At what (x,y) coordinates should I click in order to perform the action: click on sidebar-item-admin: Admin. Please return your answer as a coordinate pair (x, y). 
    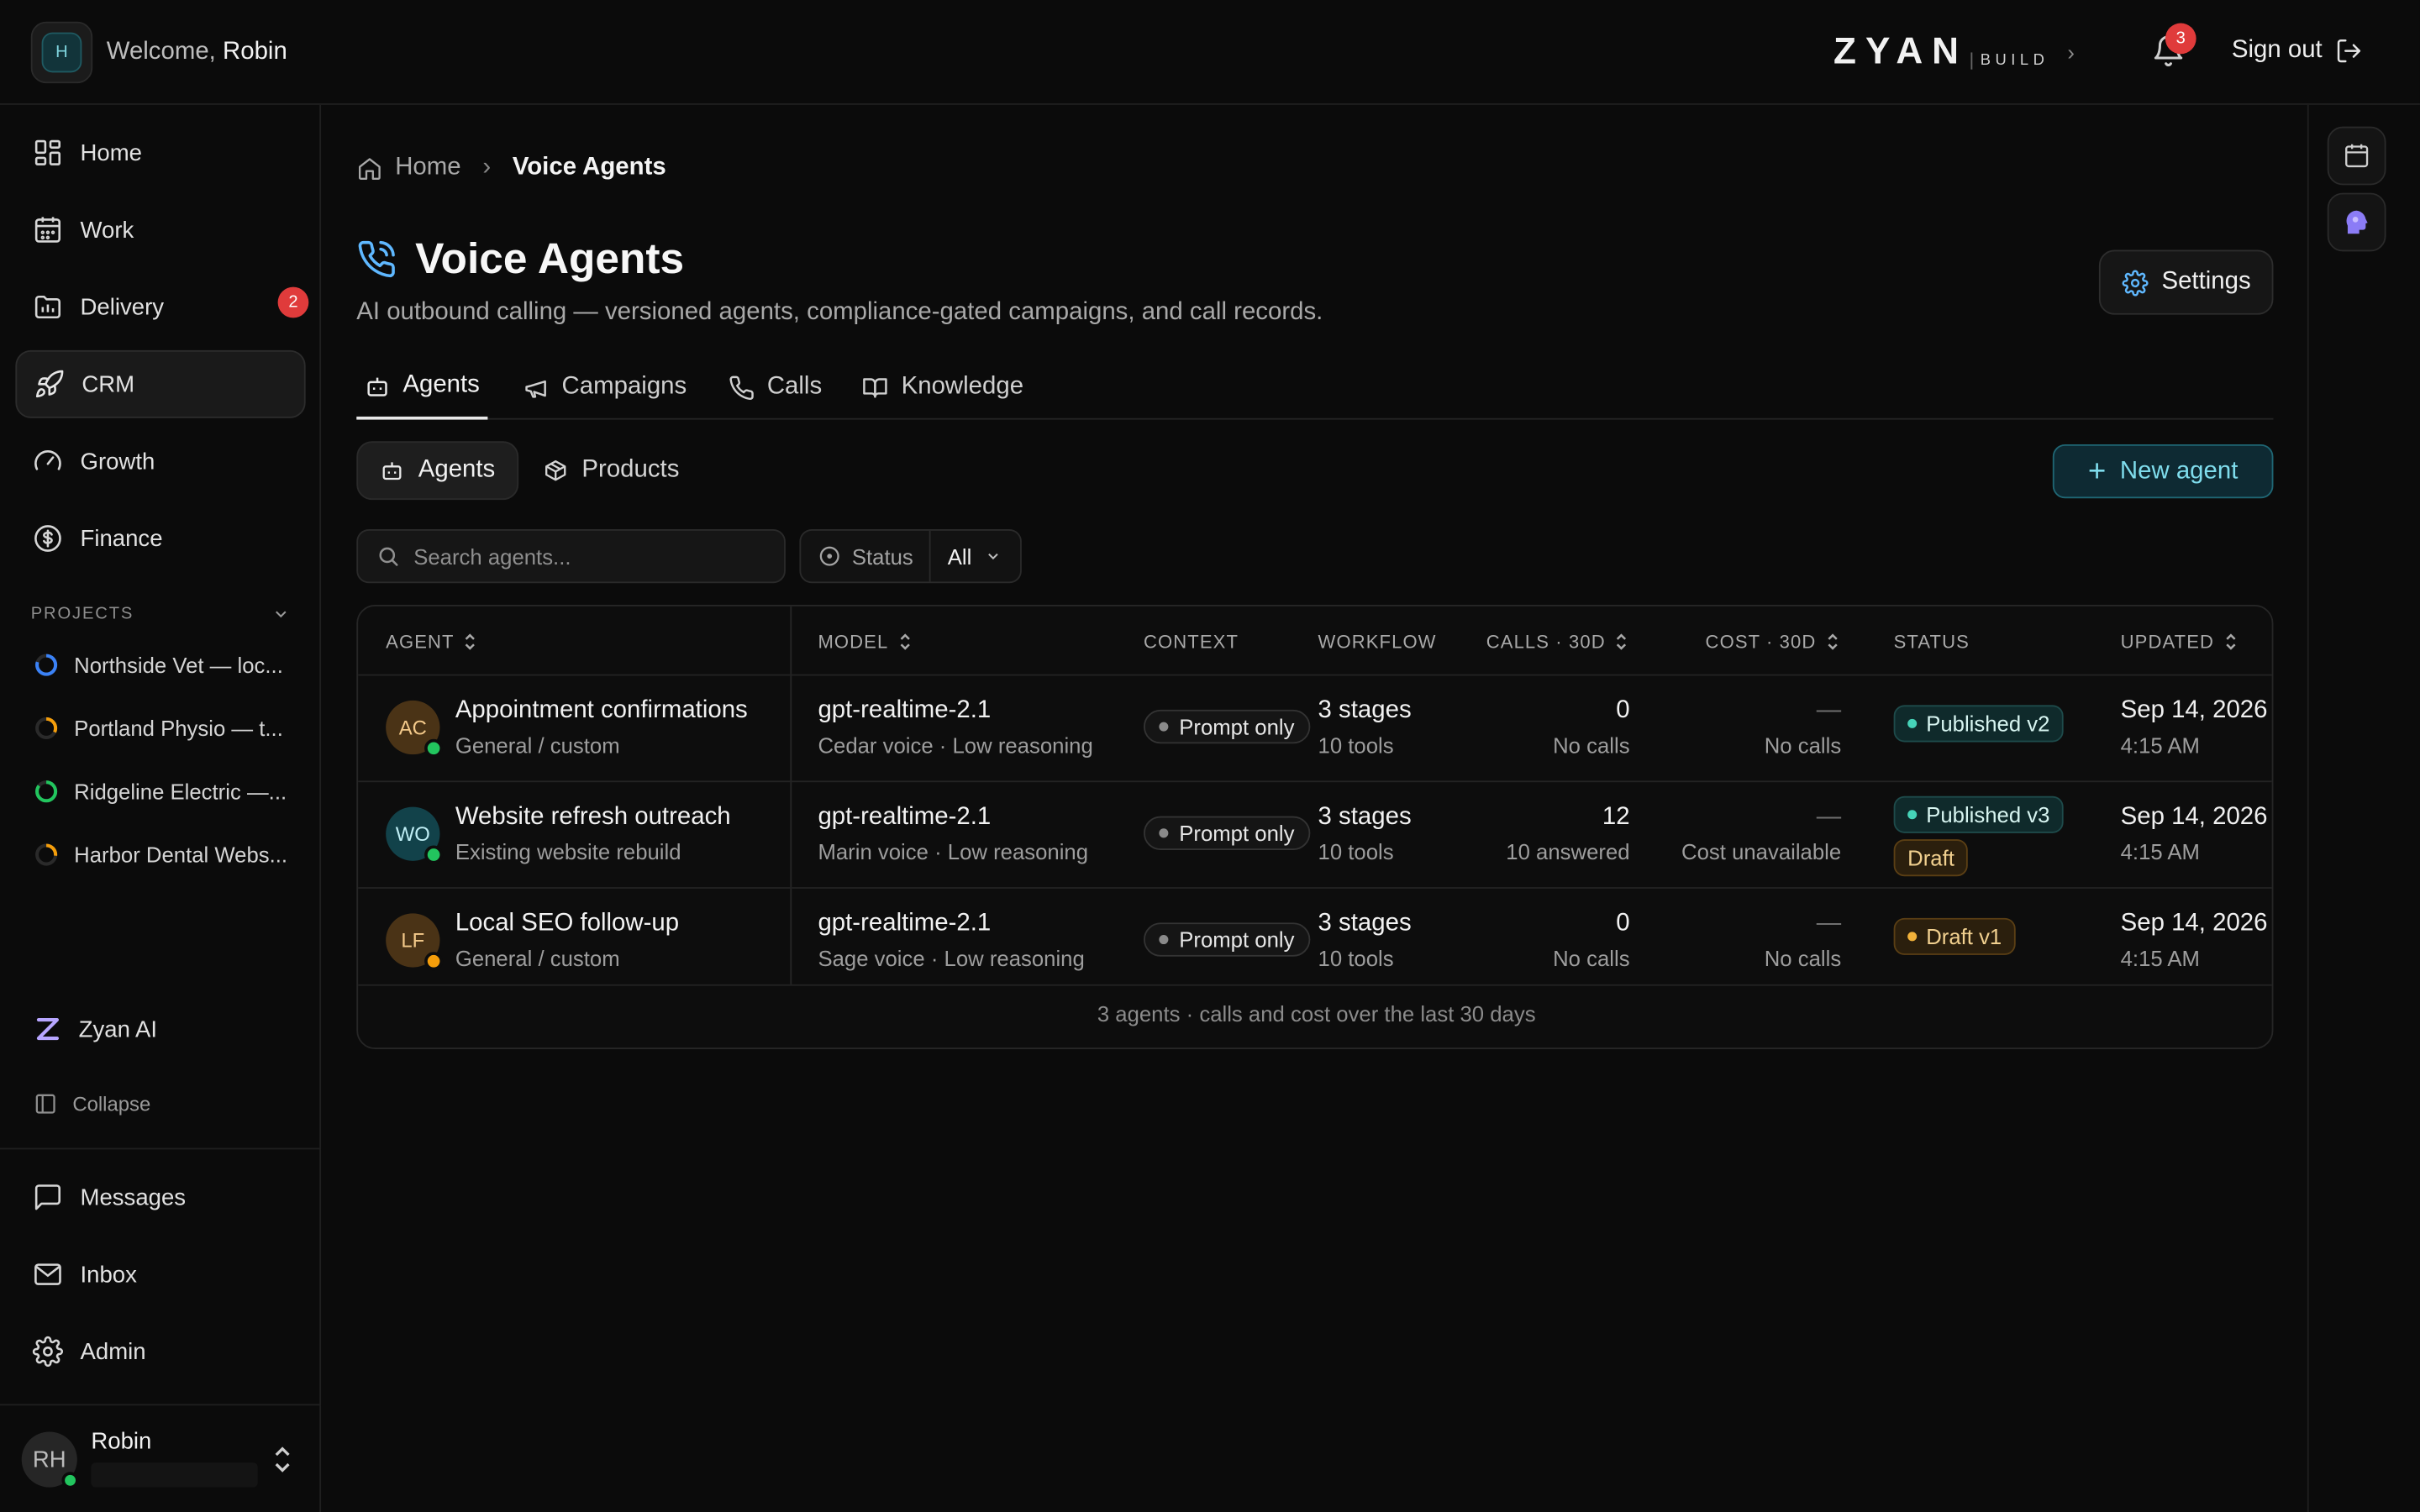
    Looking at the image, I should click on (160, 1352).